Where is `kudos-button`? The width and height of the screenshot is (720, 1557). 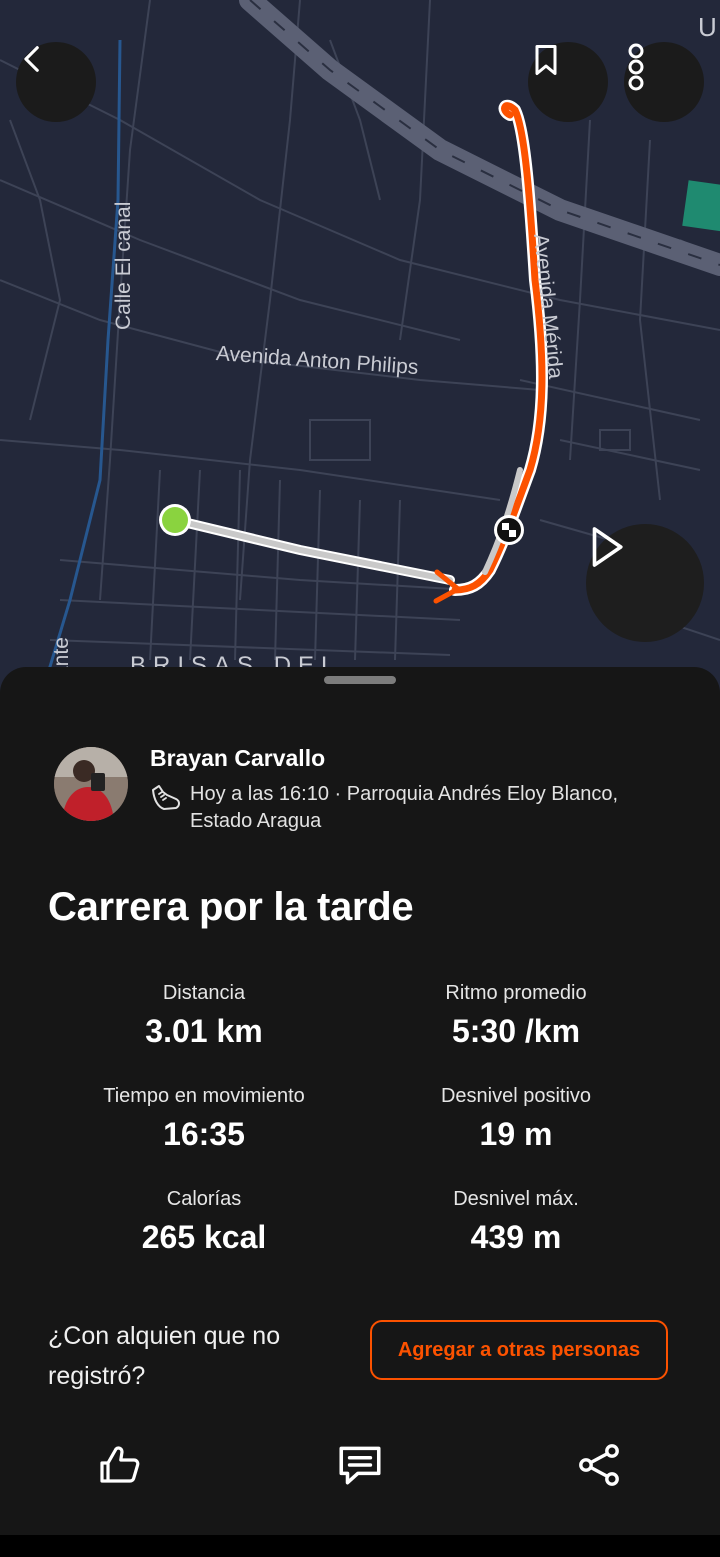 kudos-button is located at coordinates (120, 1465).